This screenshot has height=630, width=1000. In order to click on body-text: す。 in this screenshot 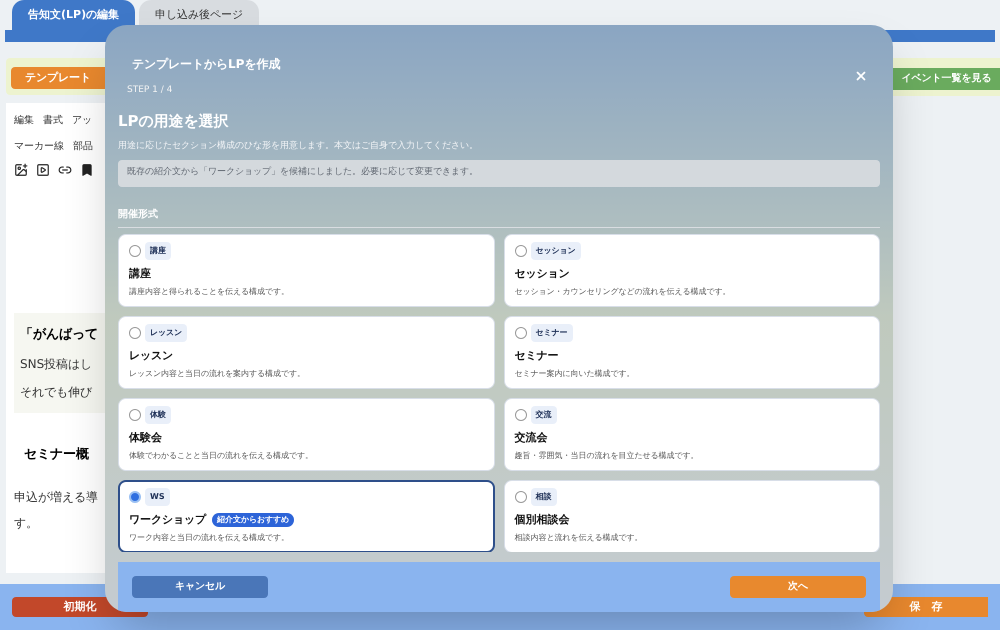, I will do `click(26, 523)`.